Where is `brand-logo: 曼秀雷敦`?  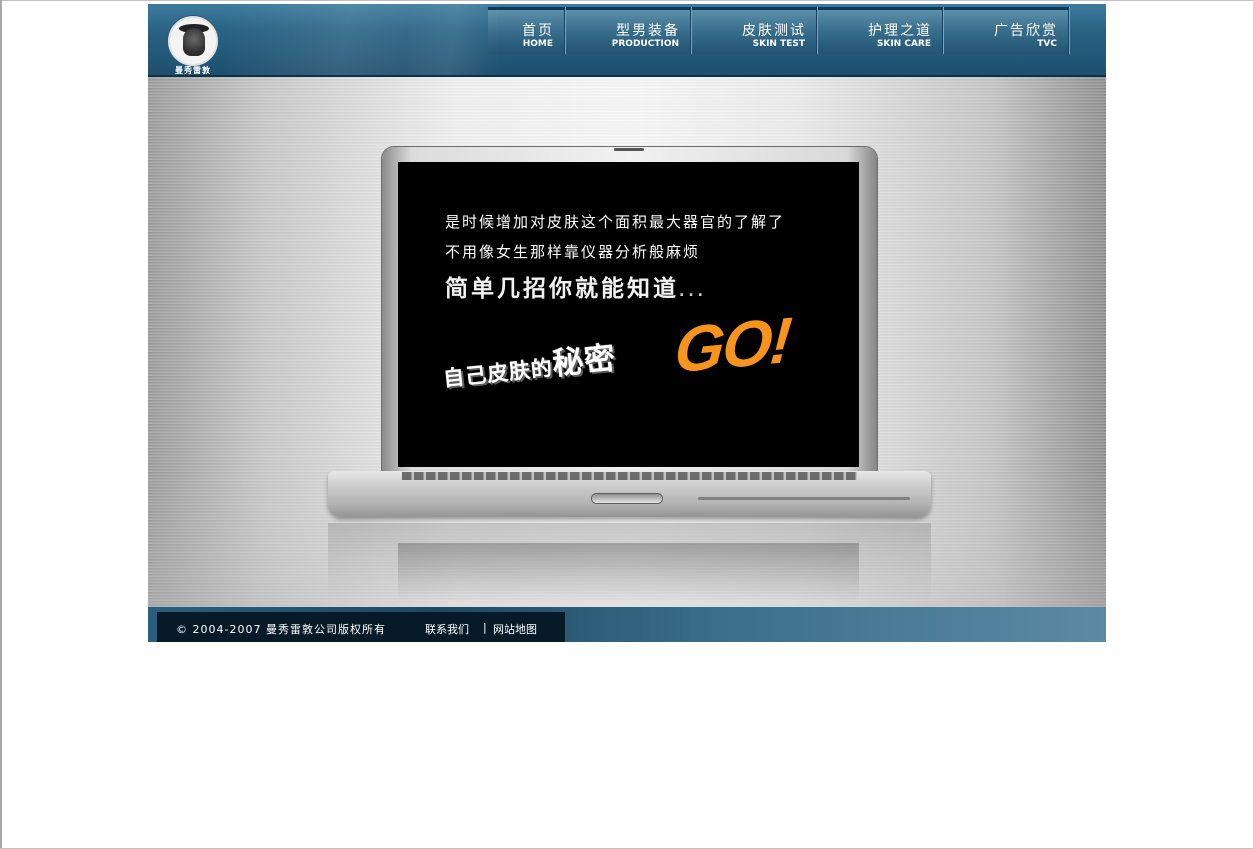 brand-logo: 曼秀雷敦 is located at coordinates (193, 45).